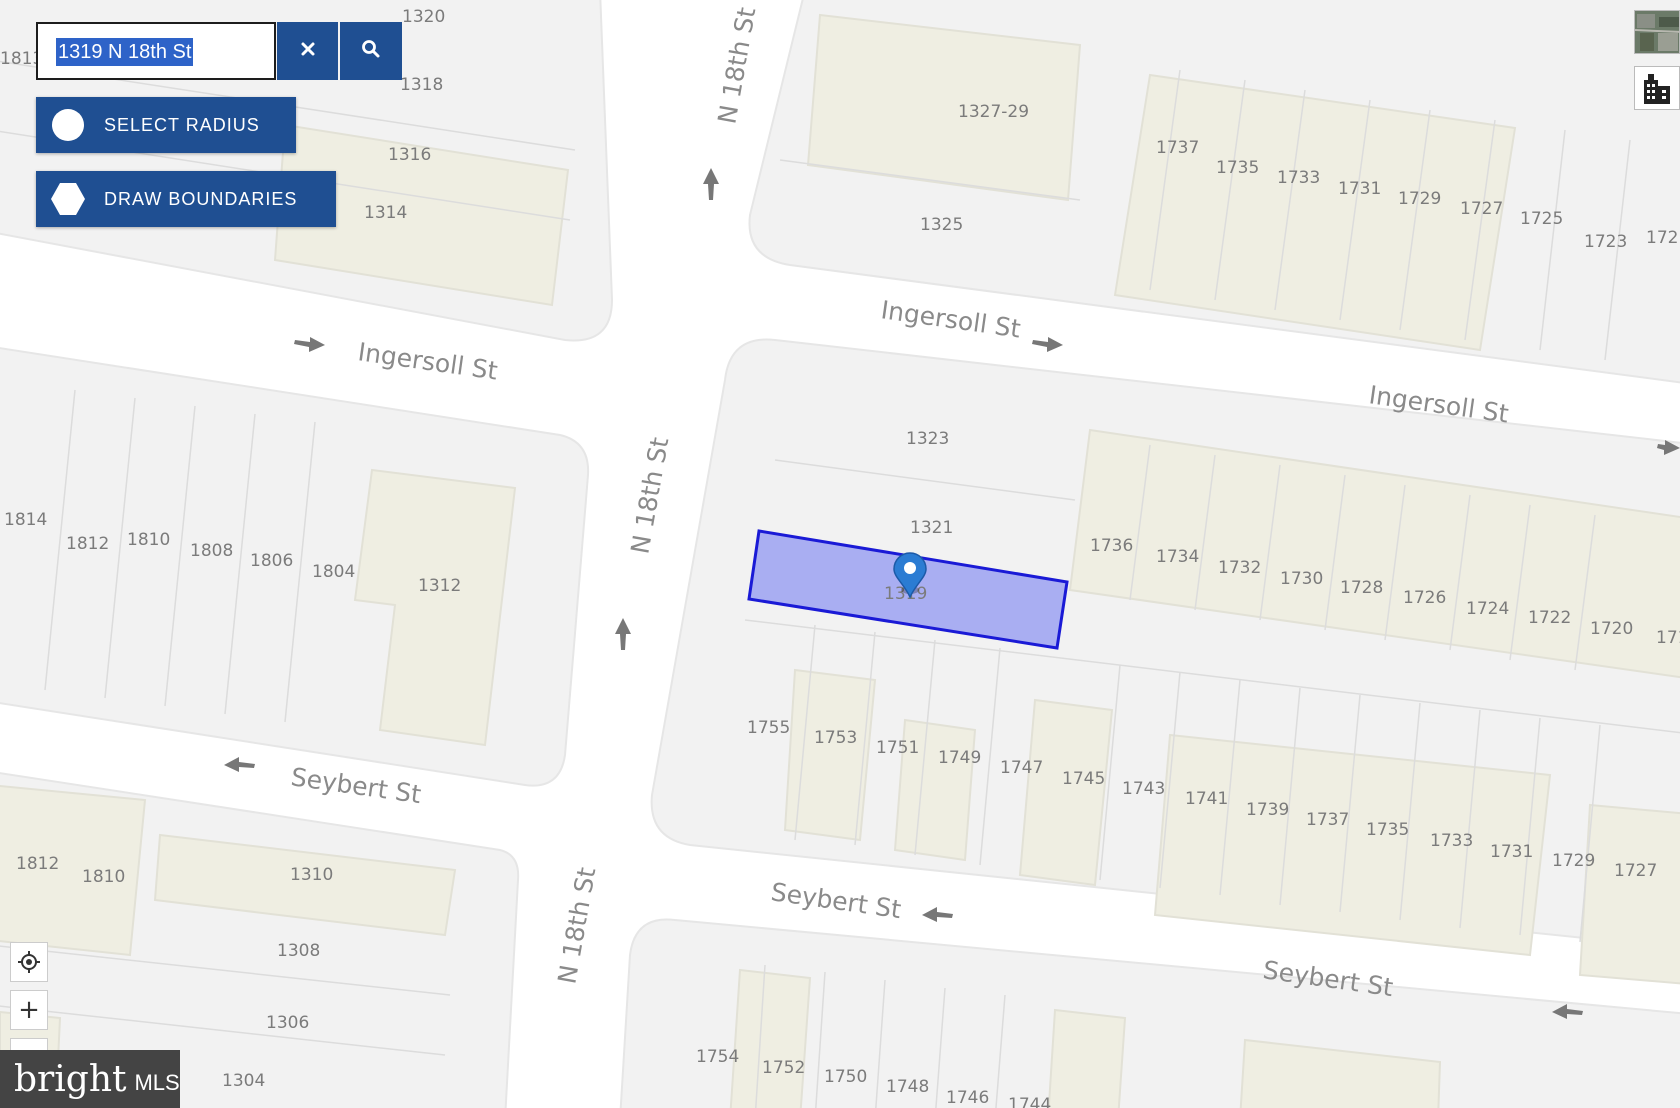  What do you see at coordinates (1301, 579) in the screenshot?
I see `lot-number: 1730` at bounding box center [1301, 579].